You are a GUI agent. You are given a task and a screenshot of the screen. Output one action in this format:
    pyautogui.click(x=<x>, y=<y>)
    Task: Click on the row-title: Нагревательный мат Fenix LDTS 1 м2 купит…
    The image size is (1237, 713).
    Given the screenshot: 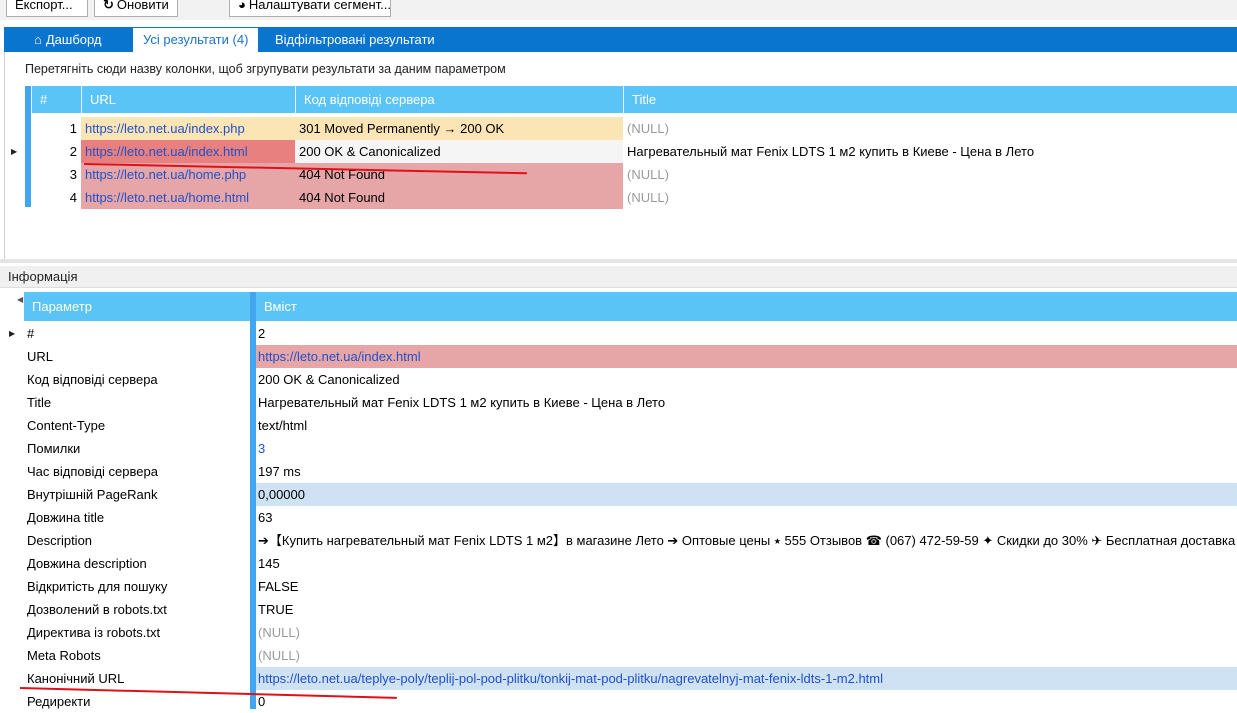 What is the action you would take?
    pyautogui.click(x=831, y=151)
    